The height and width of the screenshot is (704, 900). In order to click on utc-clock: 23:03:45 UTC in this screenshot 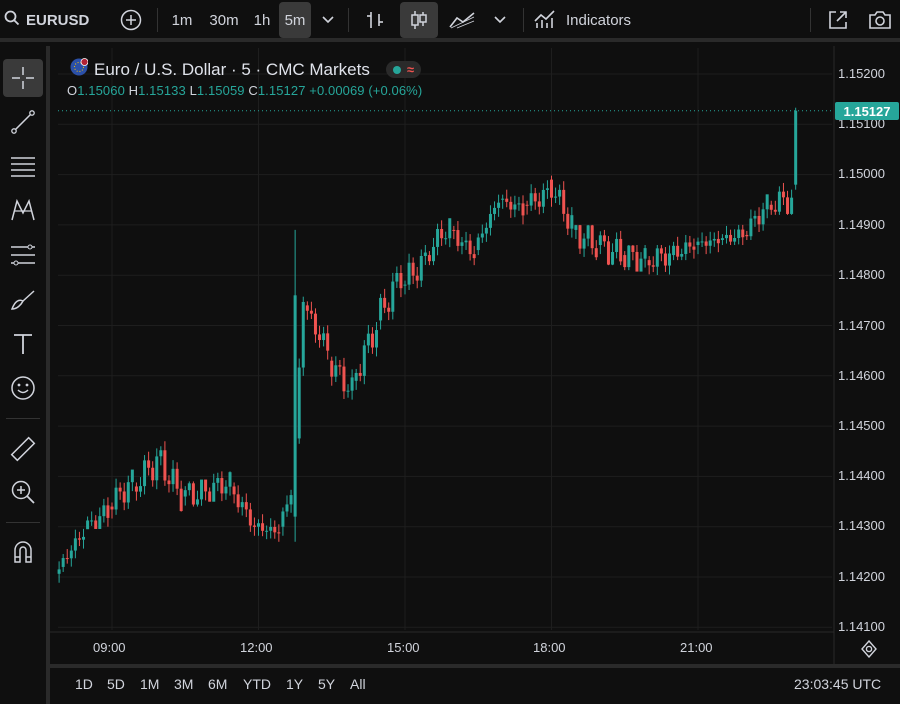, I will do `click(837, 684)`.